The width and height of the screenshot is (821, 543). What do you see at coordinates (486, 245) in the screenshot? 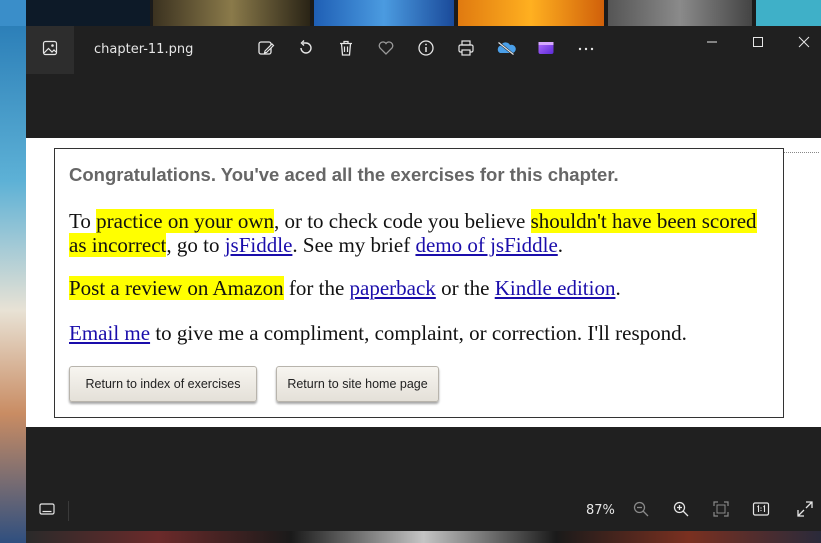
I see `jsfiddle-demo-link: demo of jsFiddle` at bounding box center [486, 245].